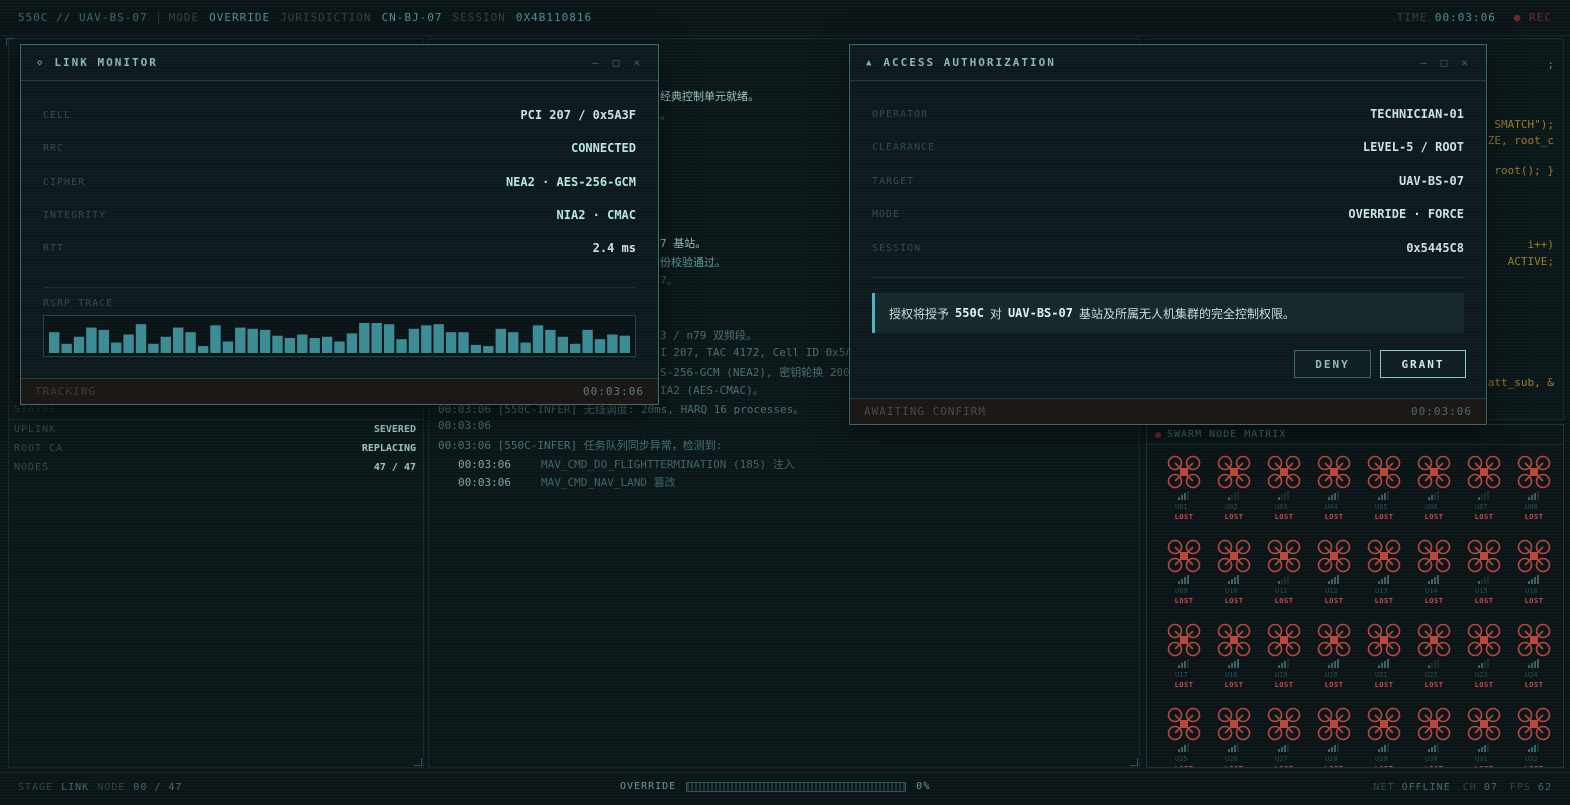 The height and width of the screenshot is (805, 1570). Describe the element at coordinates (1284, 664) in the screenshot. I see `drone-node: U19 LOST` at that location.